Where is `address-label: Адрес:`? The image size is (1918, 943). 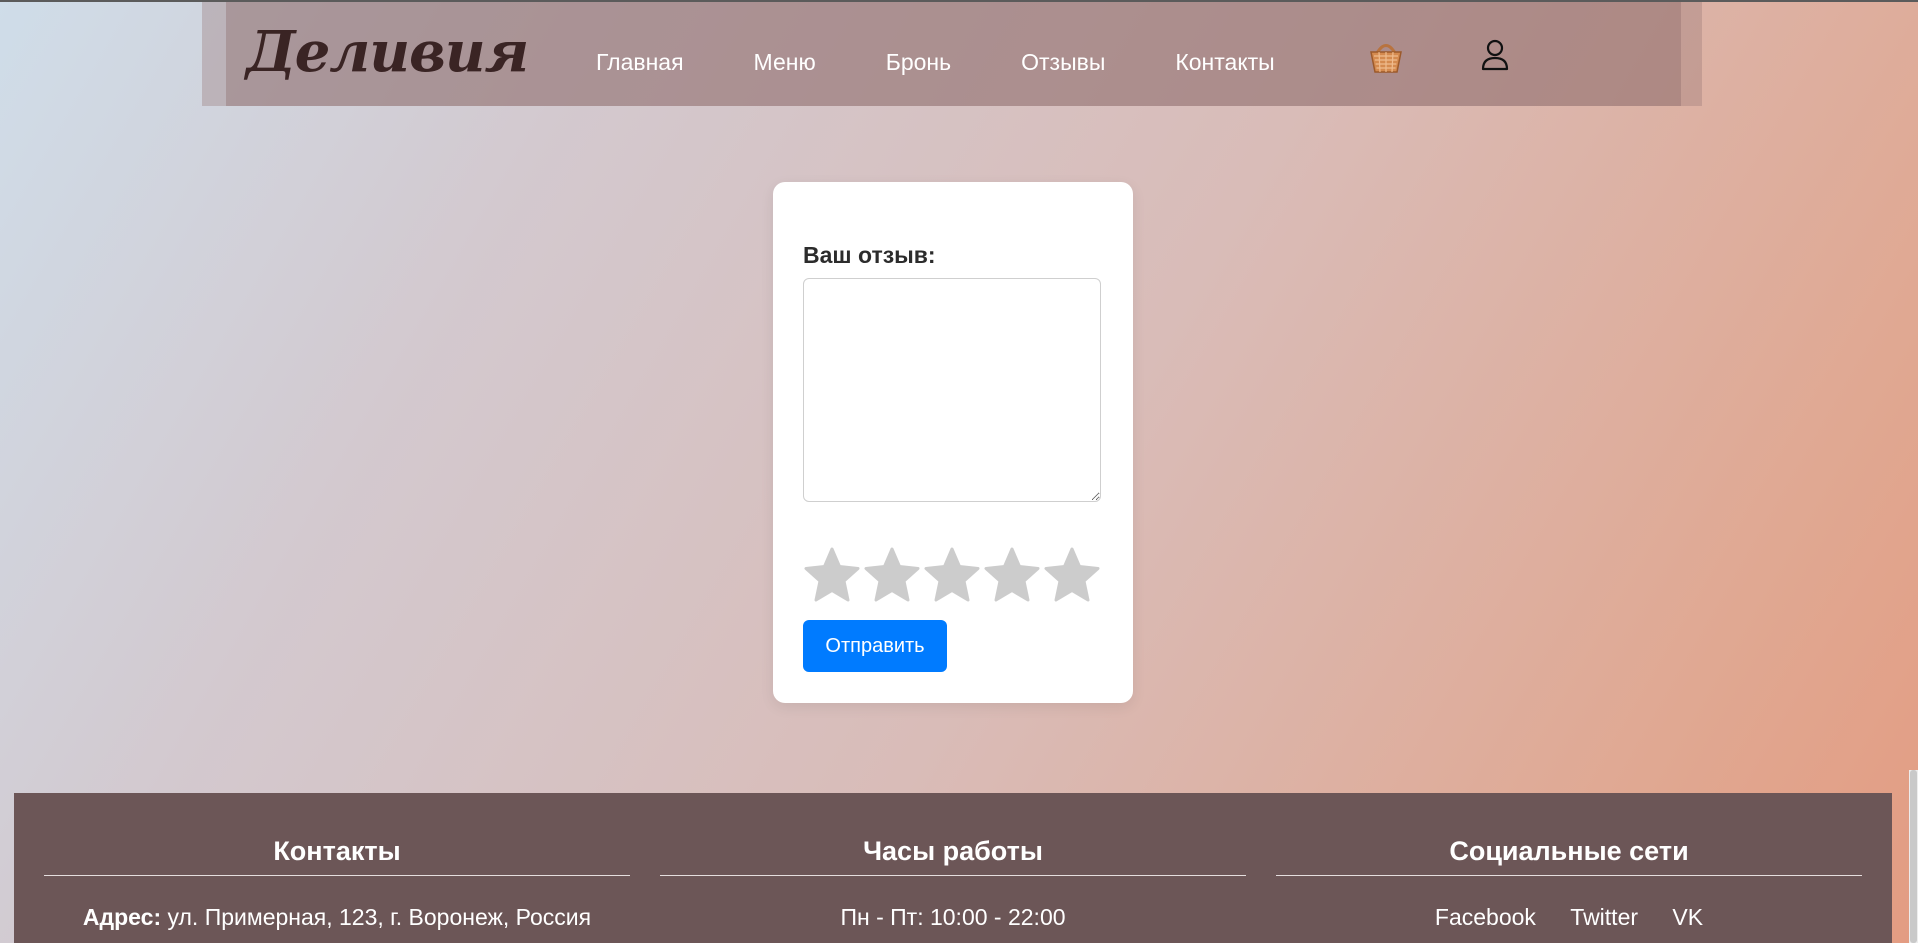
address-label: Адрес: is located at coordinates (122, 917).